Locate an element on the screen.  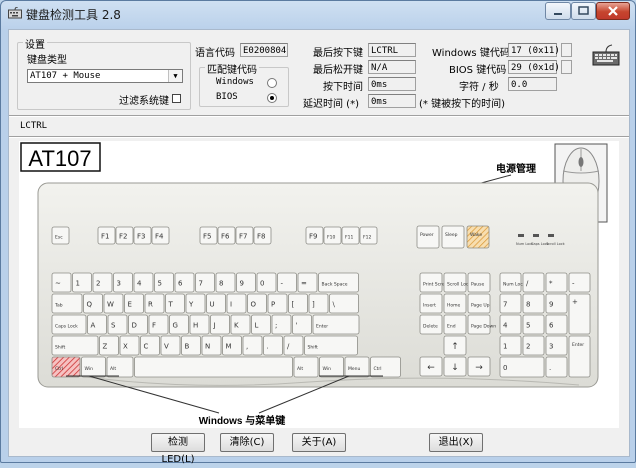
key-label-f2: F2 is located at coordinates (123, 237).